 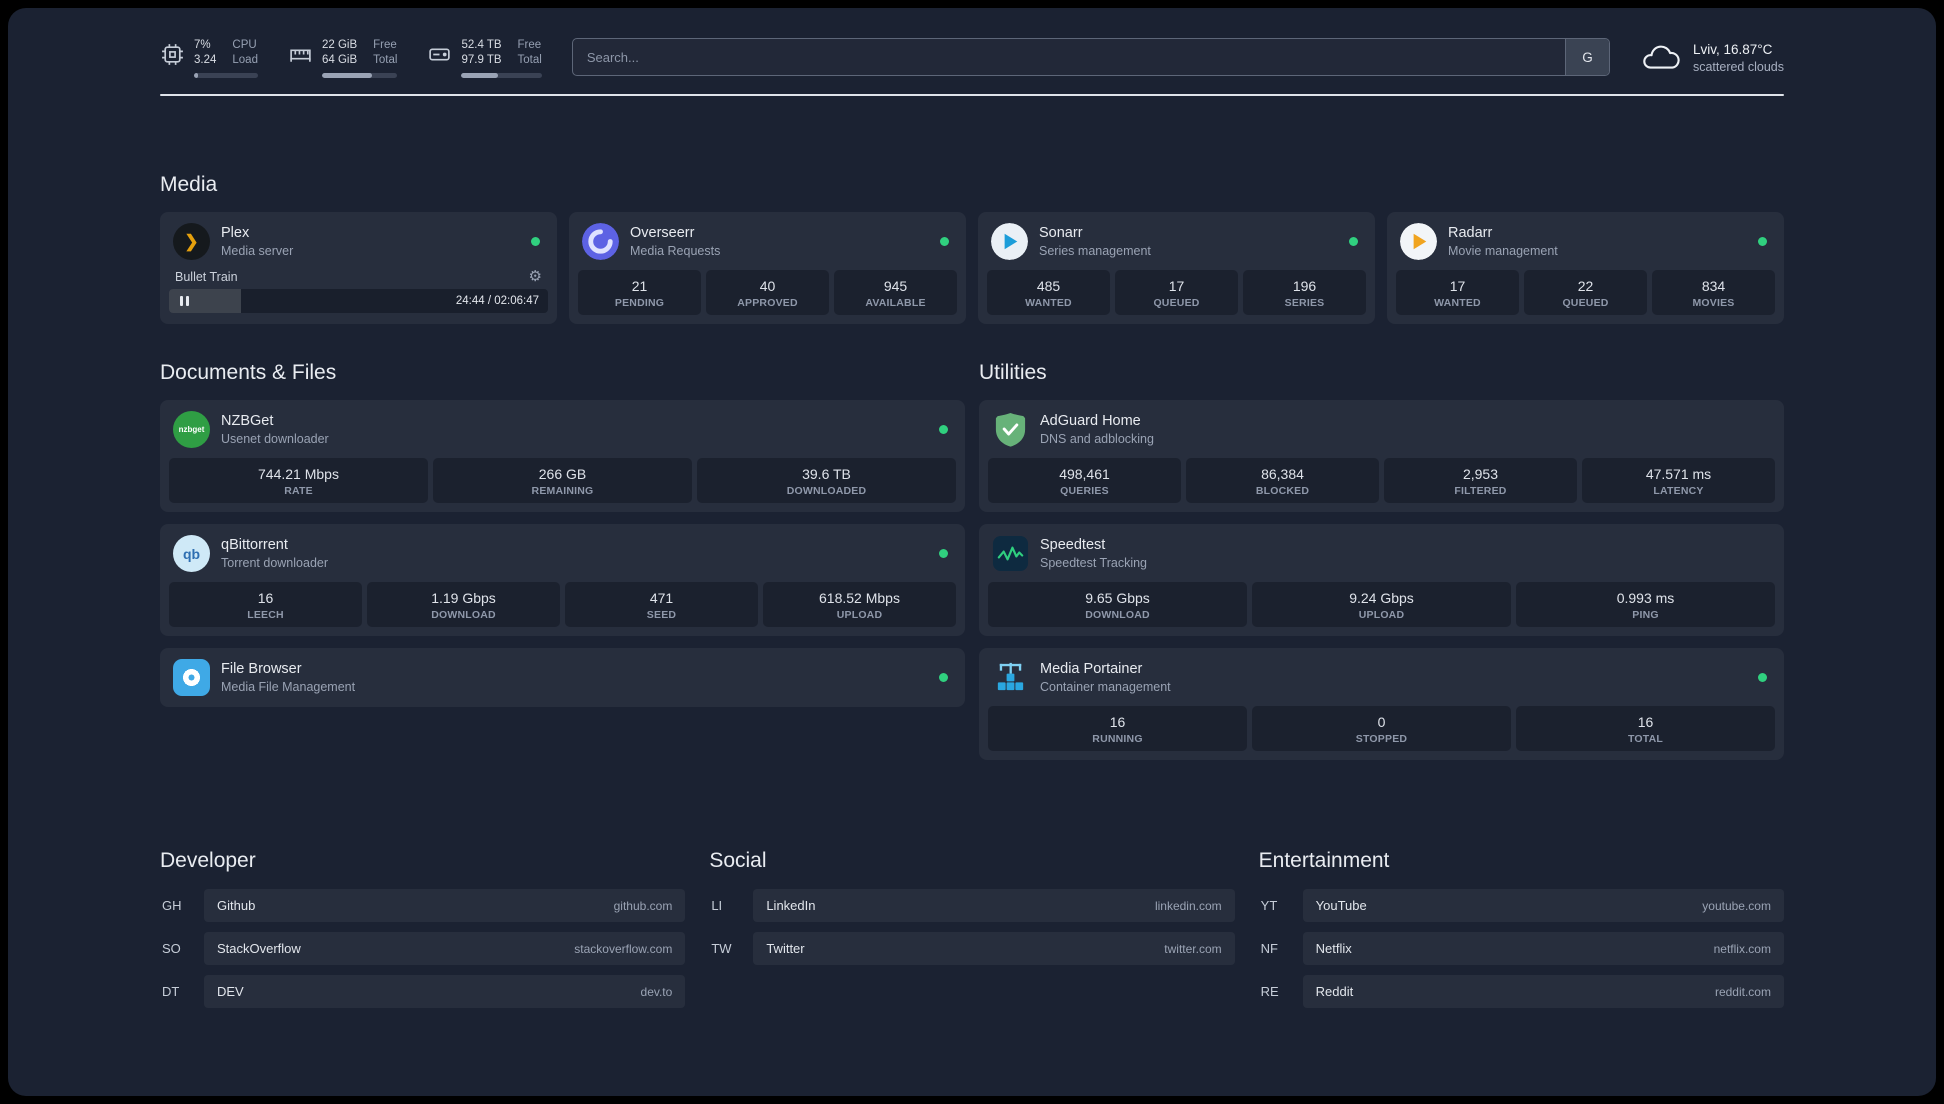 What do you see at coordinates (184, 301) in the screenshot?
I see `pause-button` at bounding box center [184, 301].